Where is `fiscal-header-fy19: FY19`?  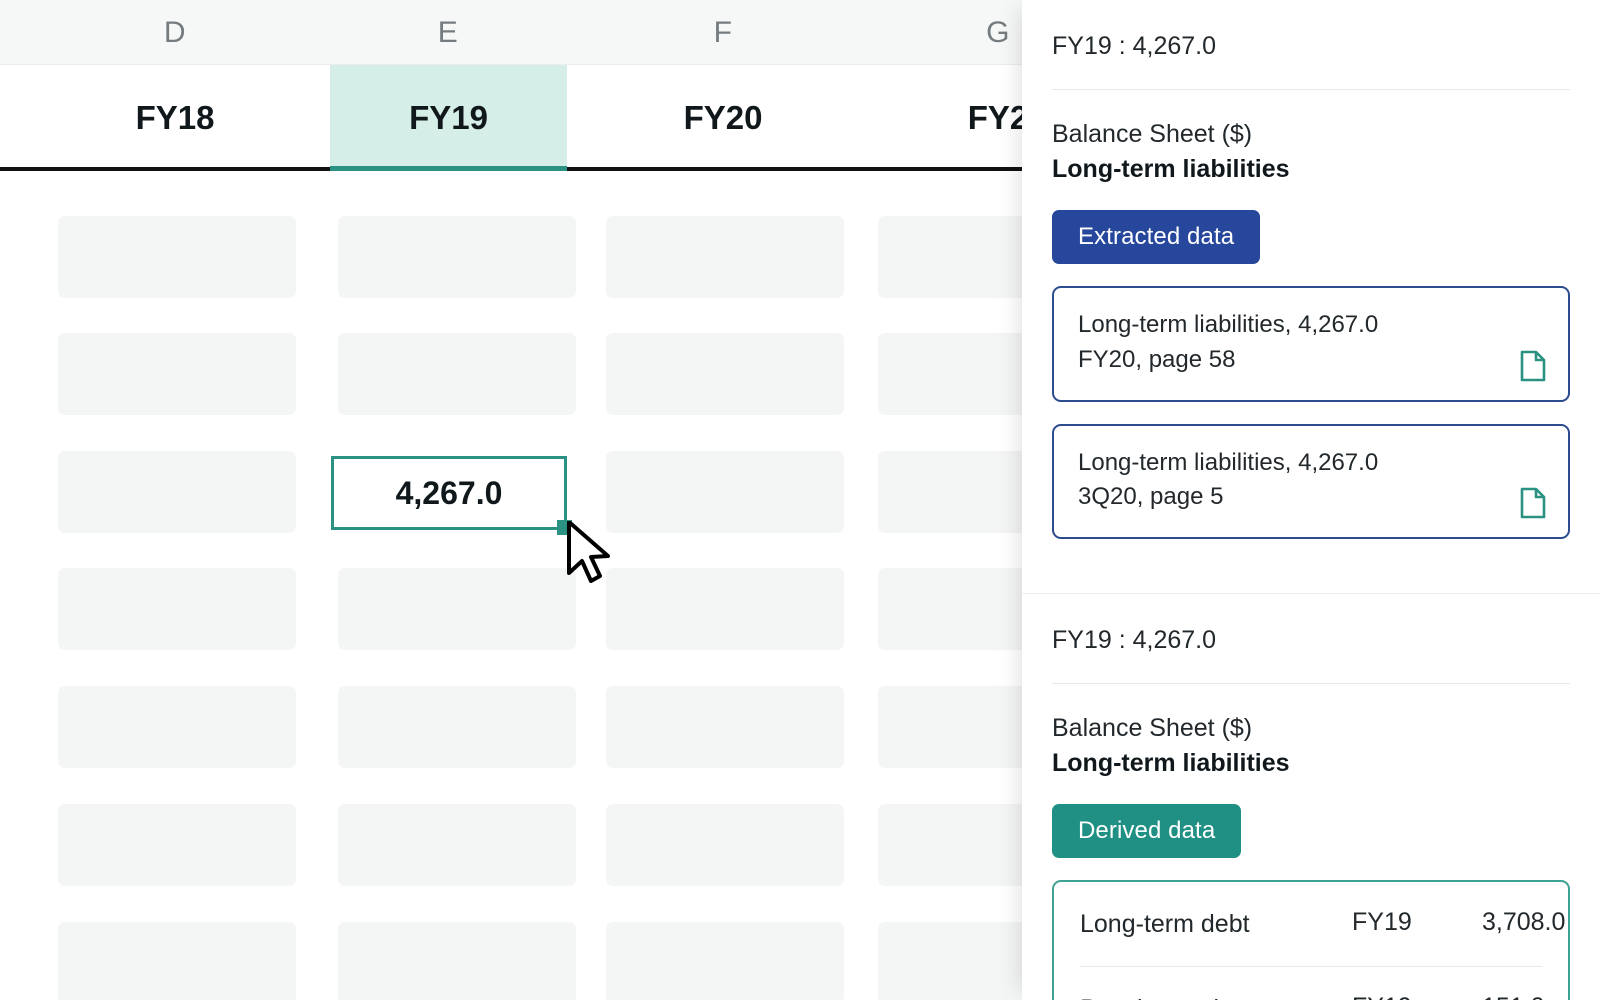
fiscal-header-fy19: FY19 is located at coordinates (448, 118).